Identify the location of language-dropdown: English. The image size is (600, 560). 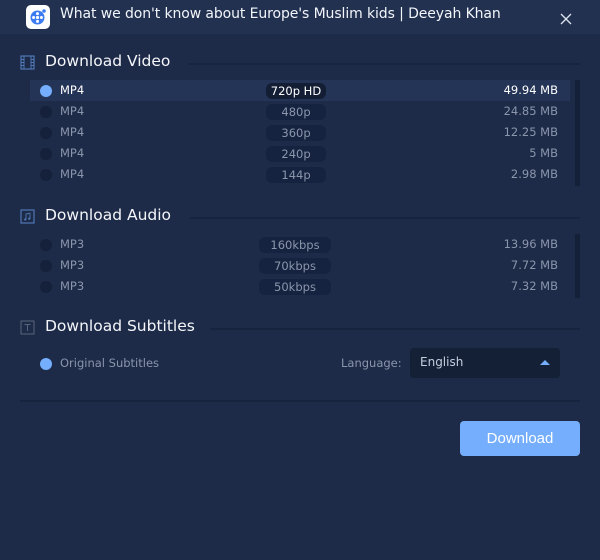
(485, 363).